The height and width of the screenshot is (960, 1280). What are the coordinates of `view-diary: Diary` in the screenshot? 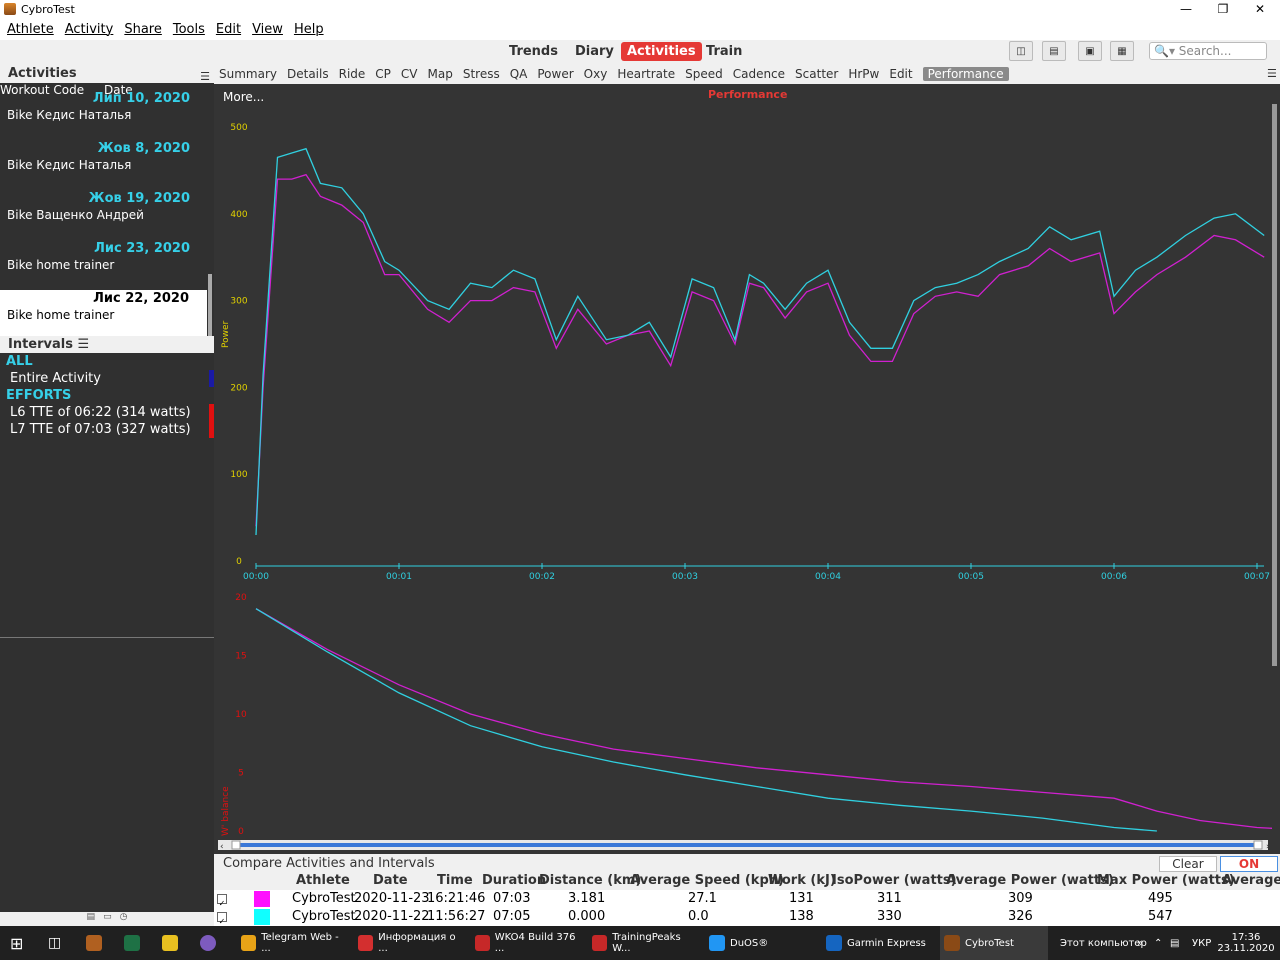 It's located at (594, 51).